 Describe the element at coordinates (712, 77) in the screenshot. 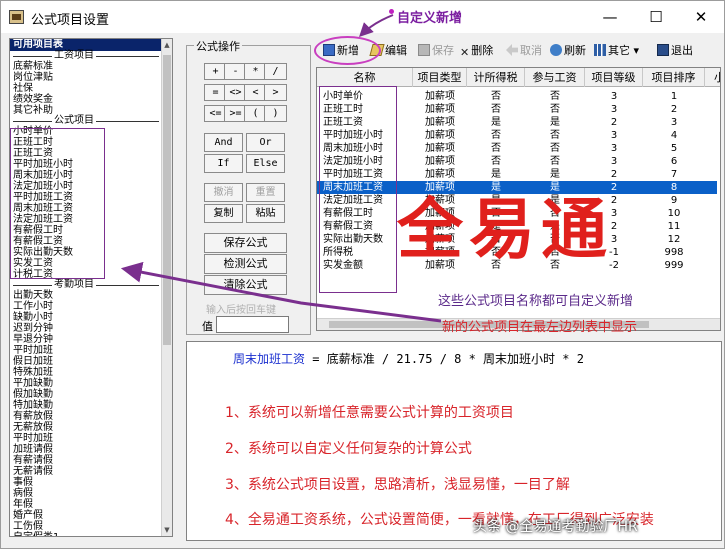

I see `column-header: 小` at that location.